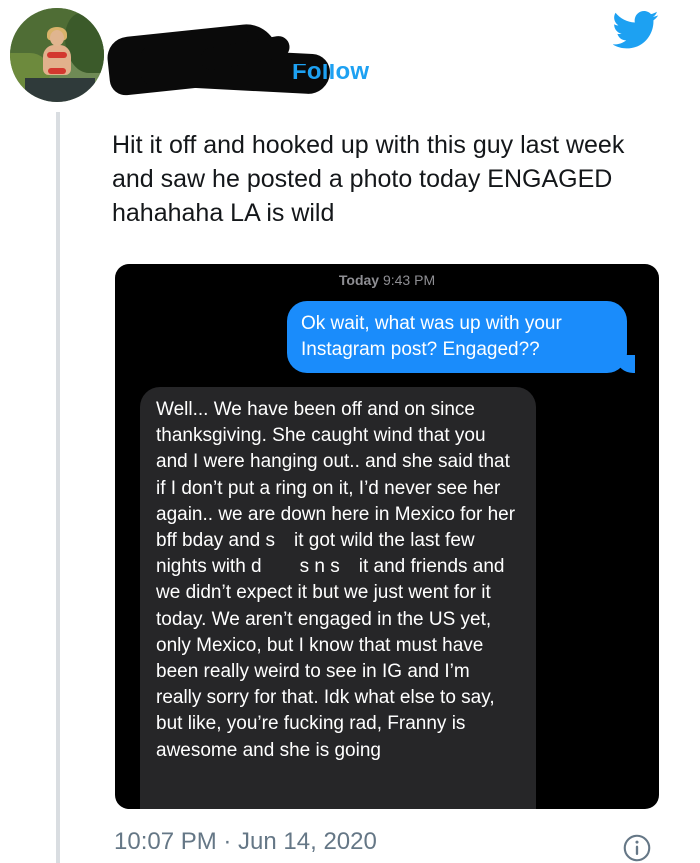 Image resolution: width=700 pixels, height=863 pixels. Describe the element at coordinates (60, 90) in the screenshot. I see `avatar-background` at that location.